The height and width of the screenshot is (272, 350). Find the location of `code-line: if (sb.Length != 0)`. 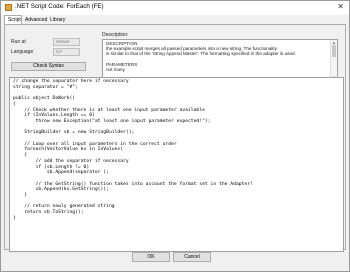

code-line: if (sb.Length != 0) is located at coordinates (51, 167).